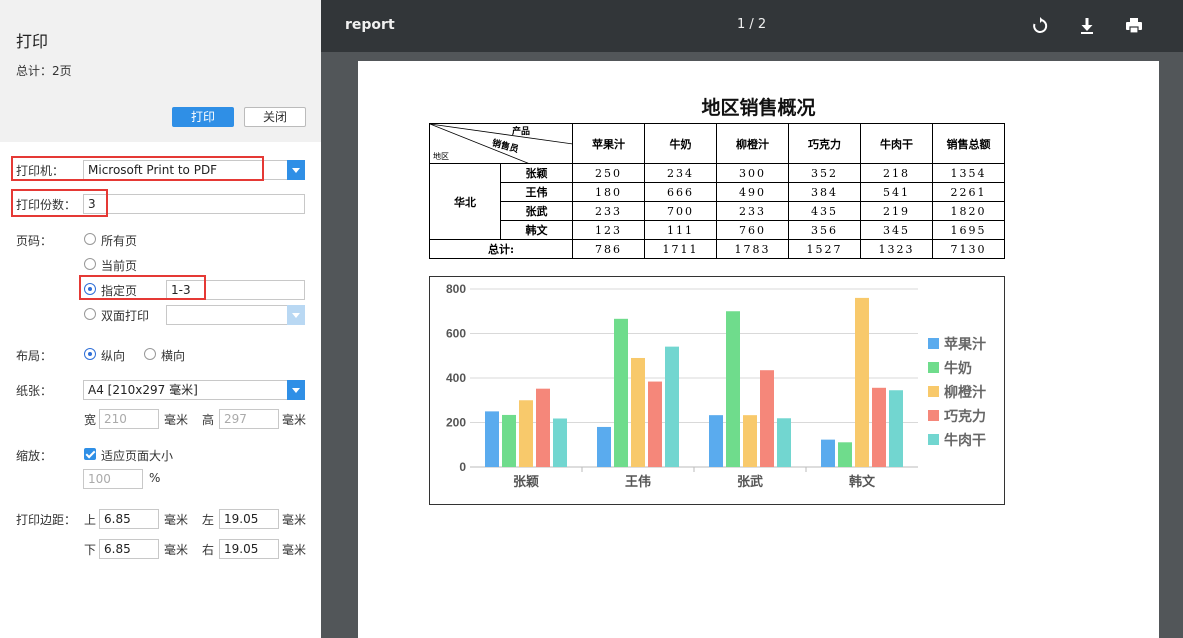 The width and height of the screenshot is (1183, 638). Describe the element at coordinates (34, 356) in the screenshot. I see `layout-label: 布局：` at that location.